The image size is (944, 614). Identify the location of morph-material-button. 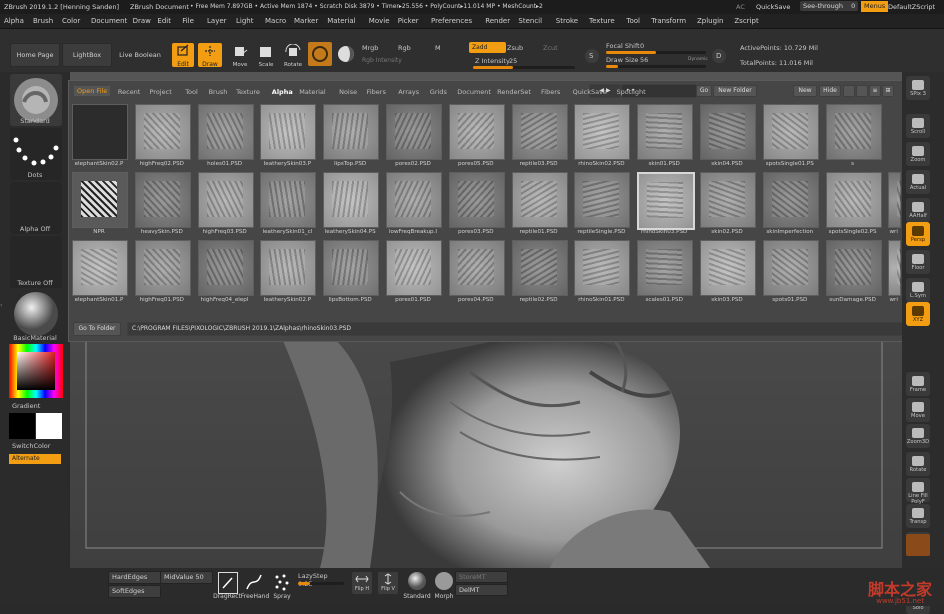
(444, 581).